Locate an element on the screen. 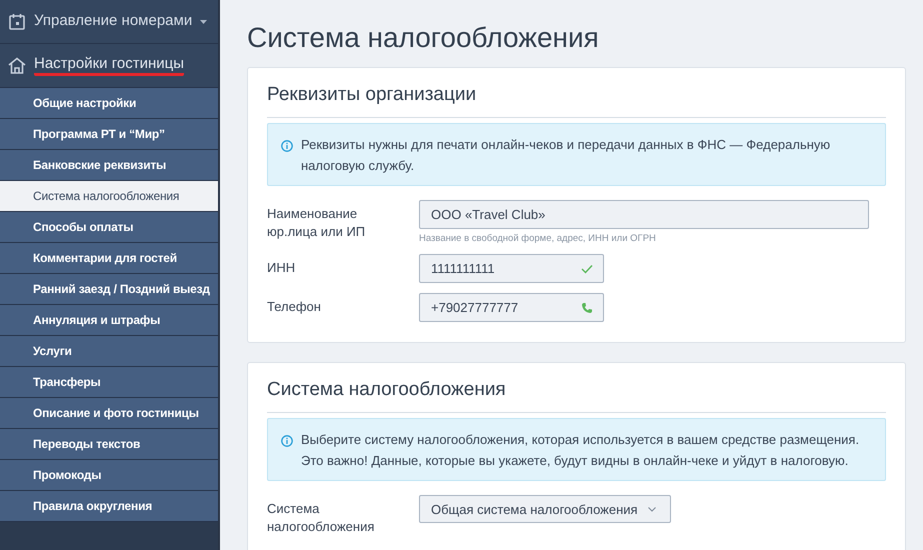  notice-text: Выберите систему налогообложения, которая используется в вашем средстве размещения. Это важно! Данные, которые вы укажете, будут видны в онлайн-чеке и уйдут в налоговую. is located at coordinates (580, 450).